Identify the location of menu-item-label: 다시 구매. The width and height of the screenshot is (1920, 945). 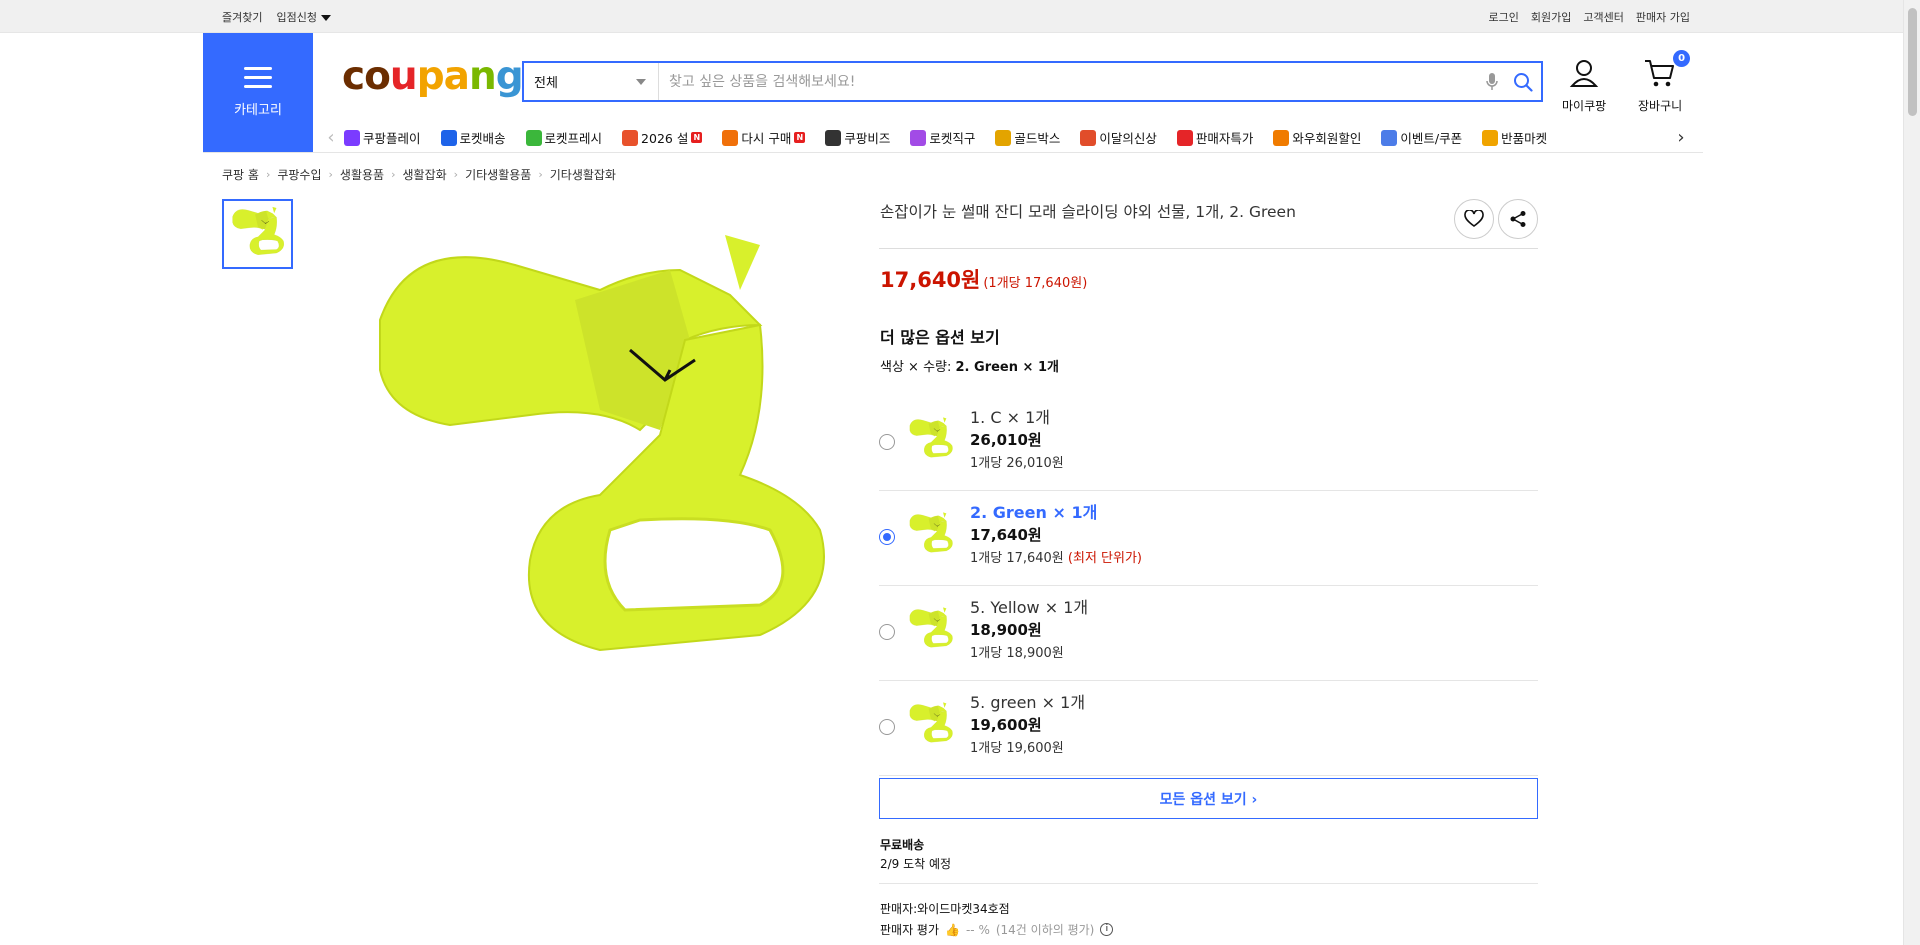
(766, 138).